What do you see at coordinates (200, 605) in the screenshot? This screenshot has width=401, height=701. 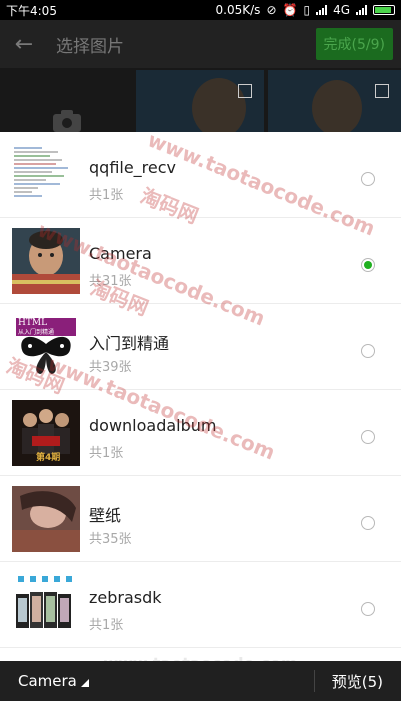 I see `album-row-zebrasdk: zebrasdk 共1张` at bounding box center [200, 605].